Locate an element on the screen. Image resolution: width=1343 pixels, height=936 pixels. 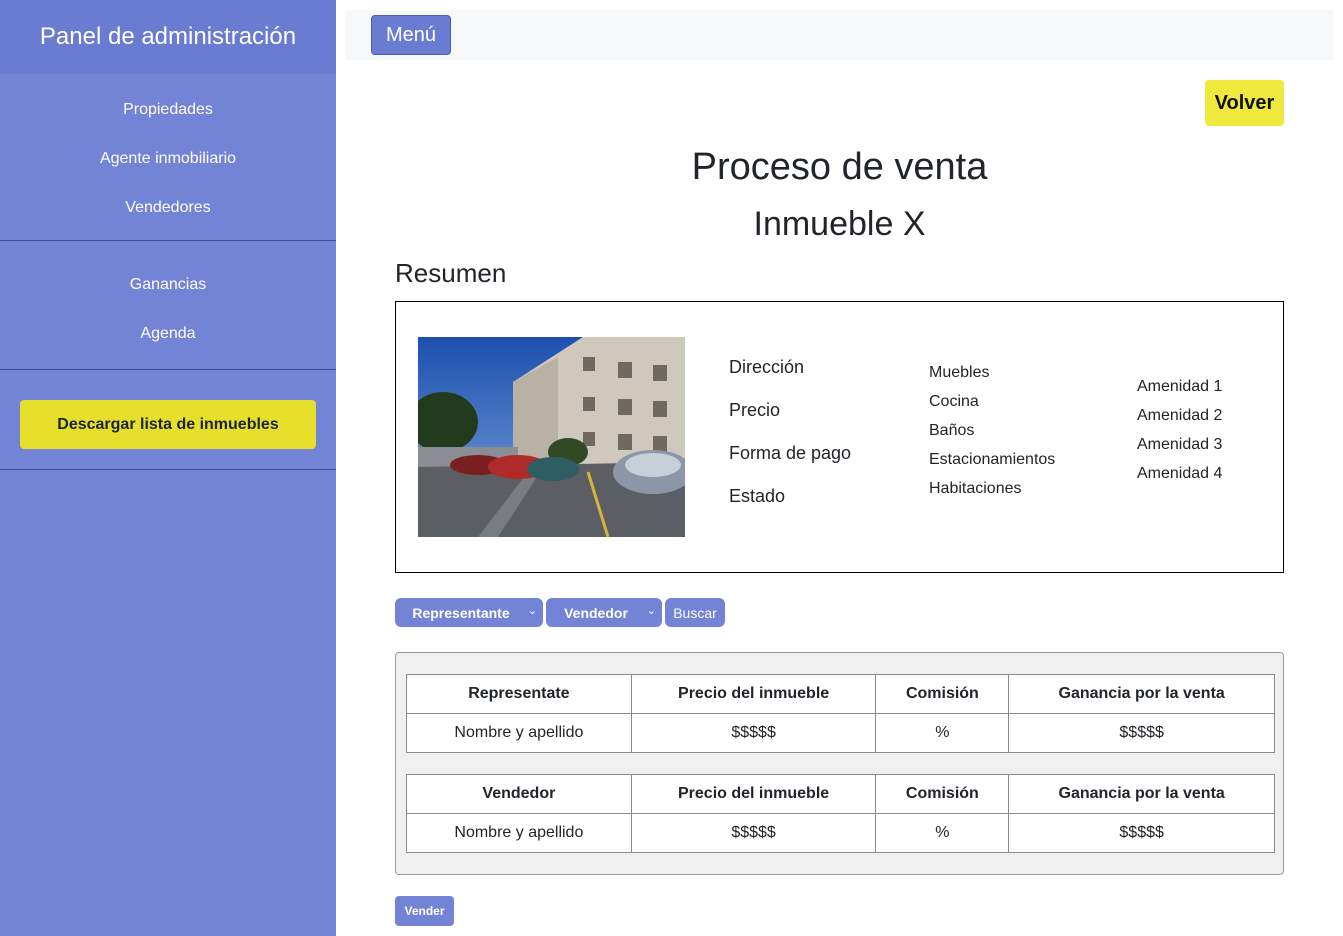
summary-heading: Resumen is located at coordinates (451, 273).